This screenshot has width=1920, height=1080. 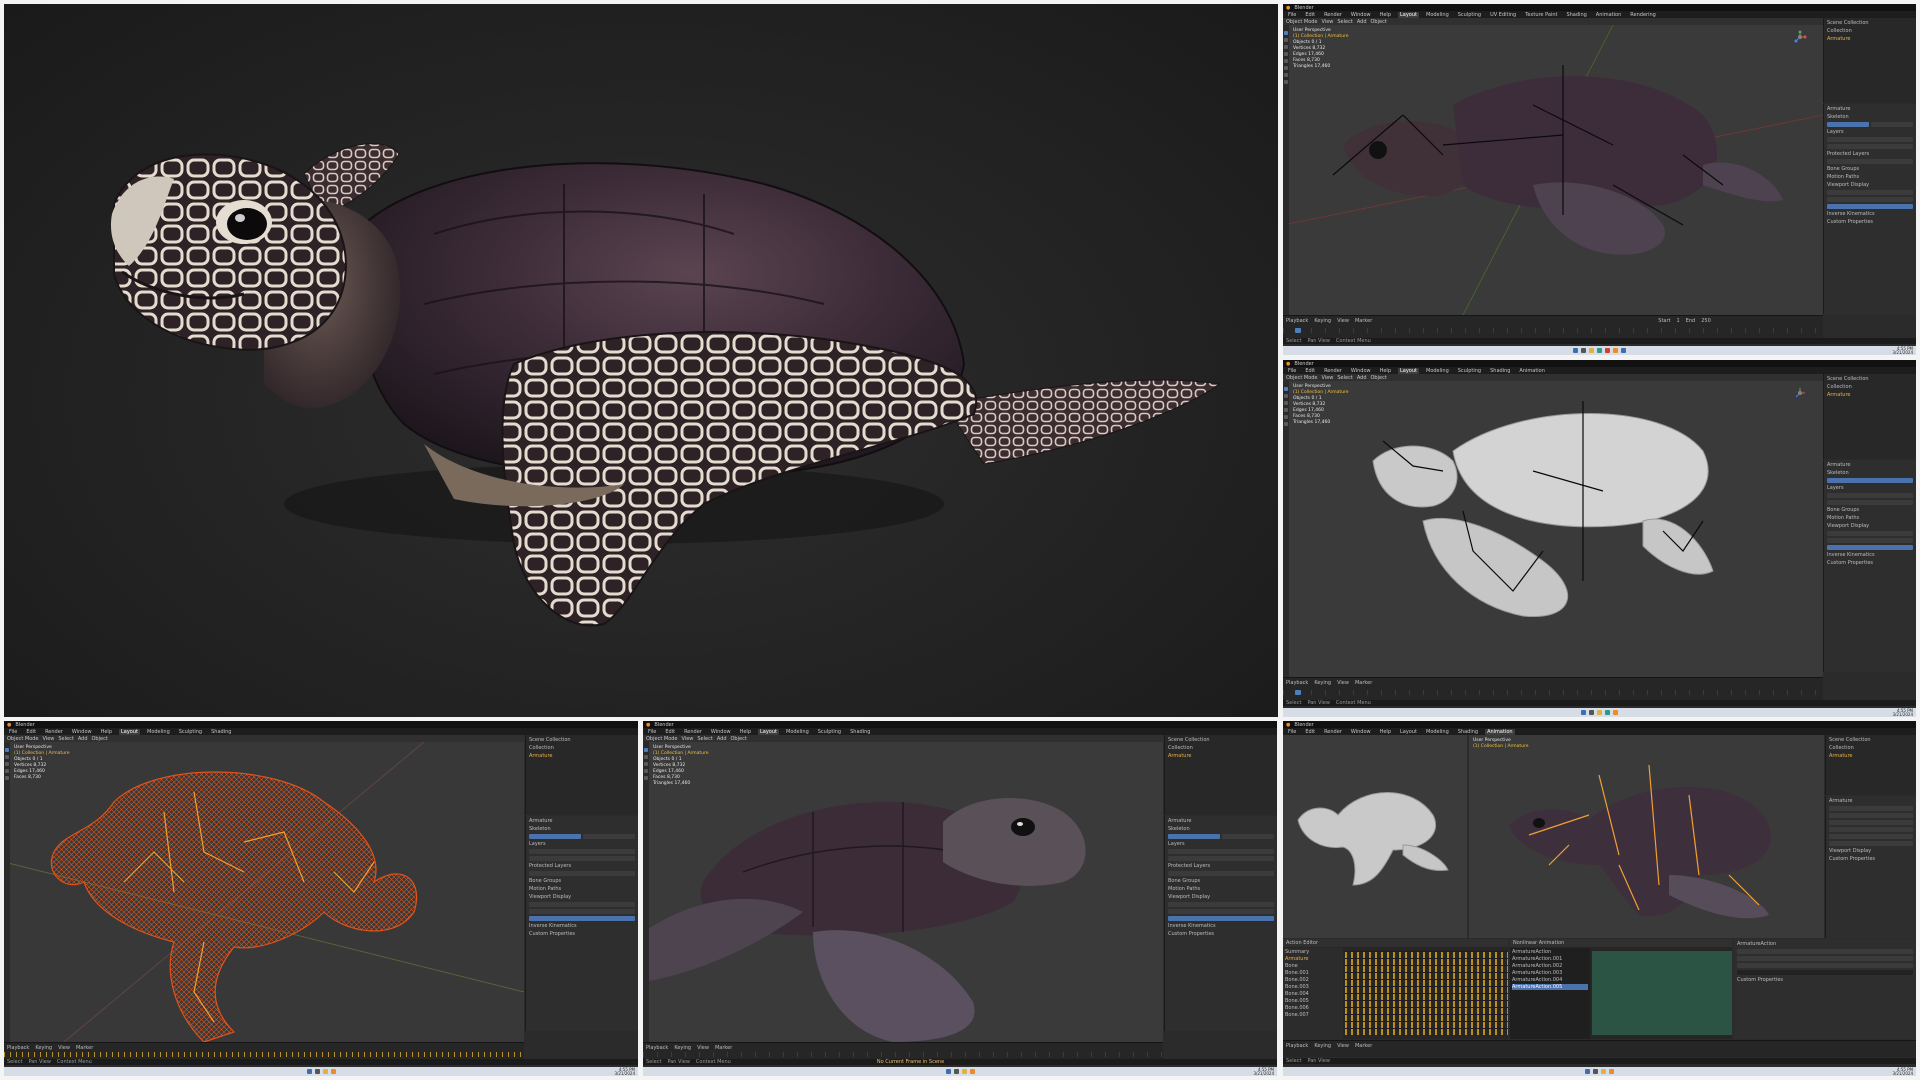 I want to click on store-icon, so click(x=1623, y=350).